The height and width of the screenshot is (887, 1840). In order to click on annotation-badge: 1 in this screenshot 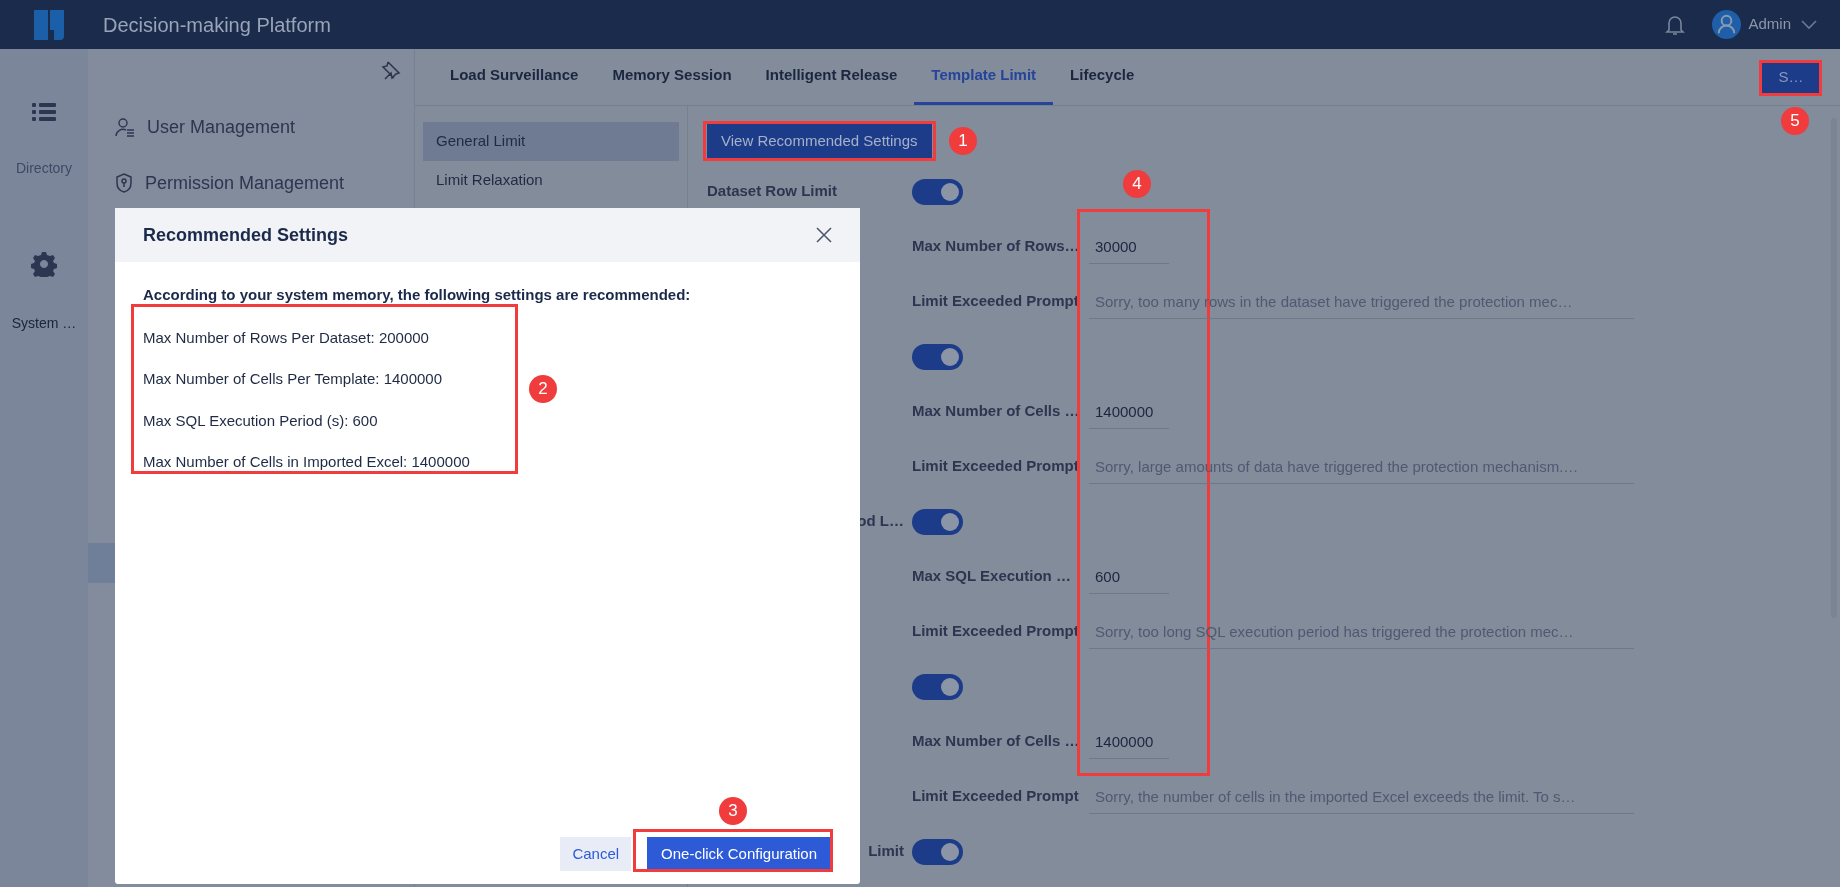, I will do `click(963, 141)`.